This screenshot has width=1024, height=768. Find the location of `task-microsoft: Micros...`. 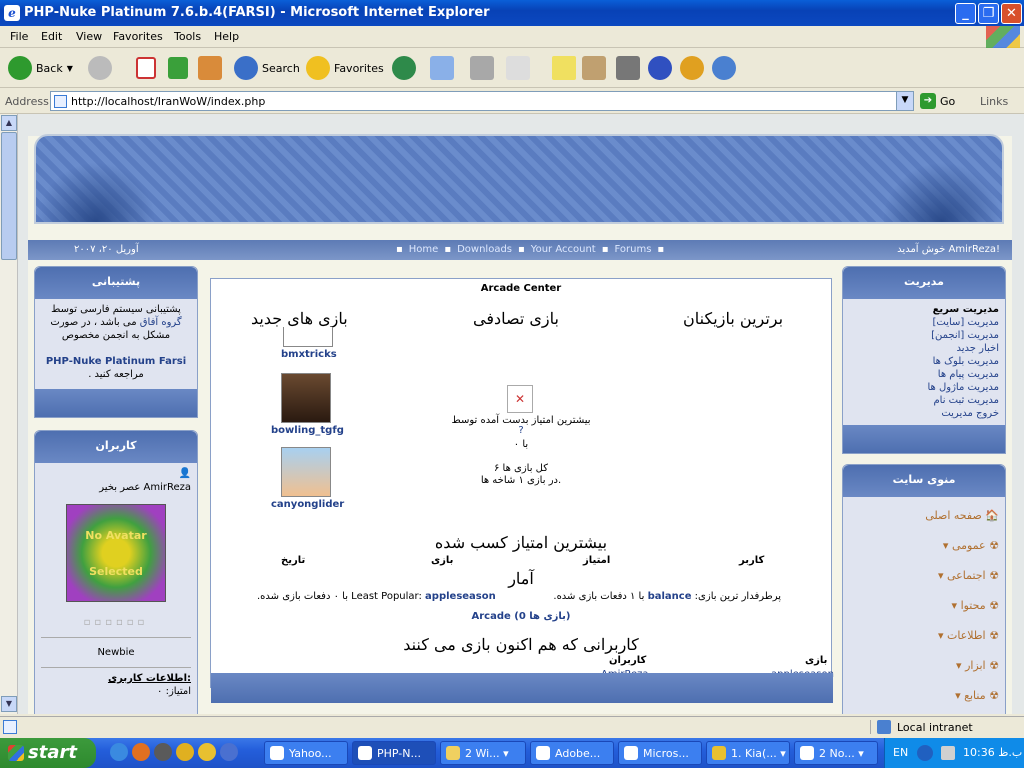

task-microsoft: Micros... is located at coordinates (660, 753).